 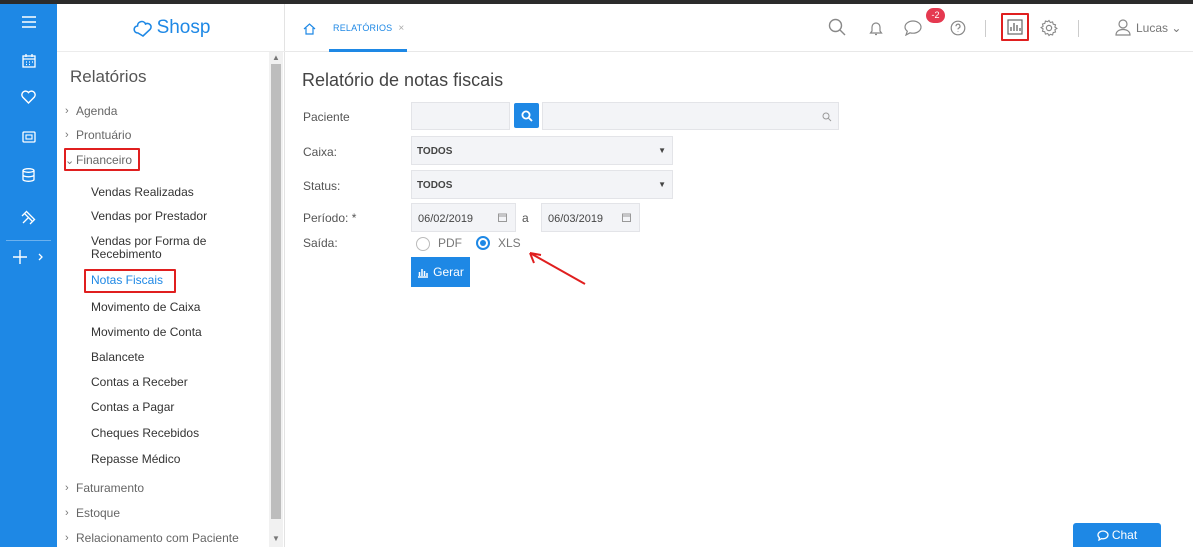 What do you see at coordinates (330, 218) in the screenshot?
I see `periodo-label: Período: *` at bounding box center [330, 218].